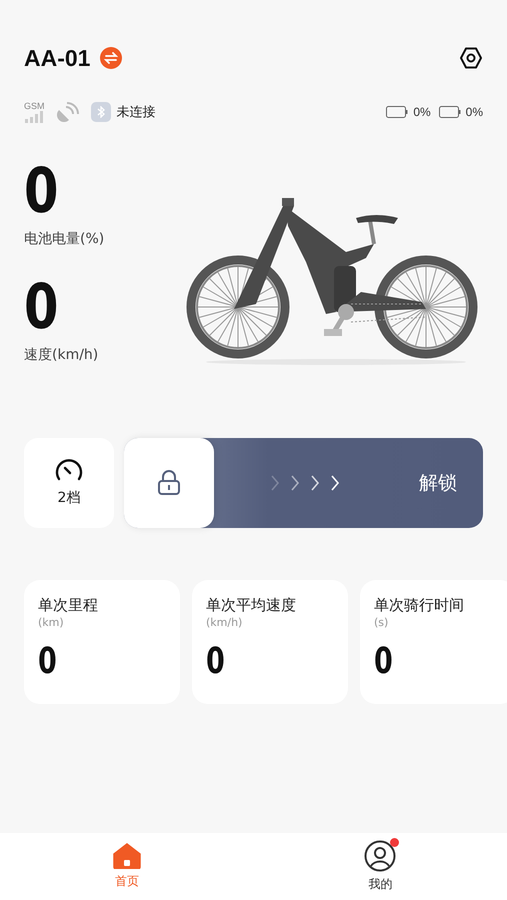 The image size is (507, 900). What do you see at coordinates (382, 622) in the screenshot?
I see `stat-unit: (s)` at bounding box center [382, 622].